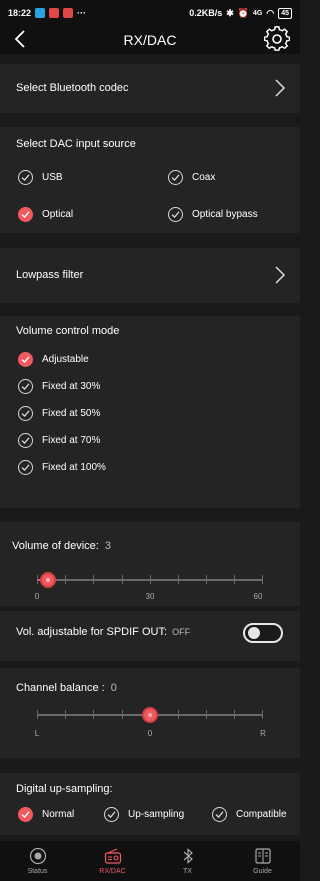 The image size is (320, 881). Describe the element at coordinates (37, 856) in the screenshot. I see `status-icon` at that location.